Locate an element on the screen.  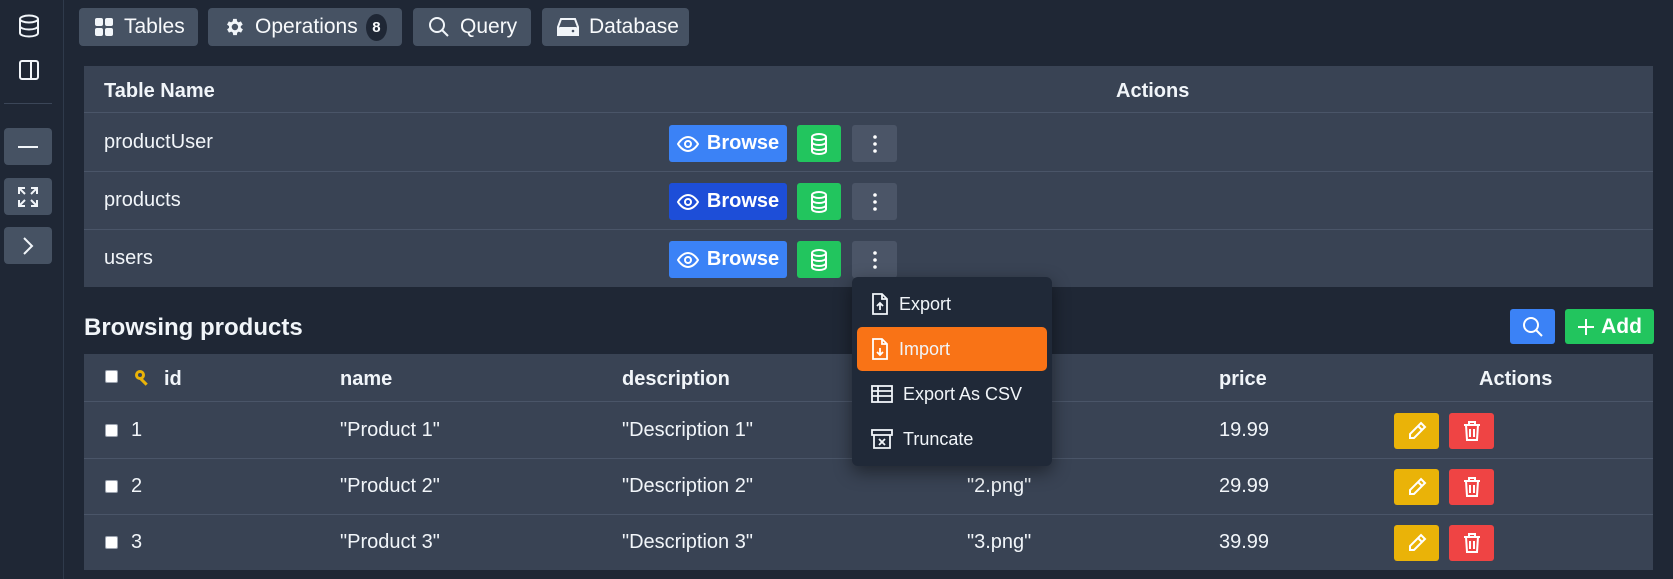
cell-price: 19.99 is located at coordinates (1244, 430).